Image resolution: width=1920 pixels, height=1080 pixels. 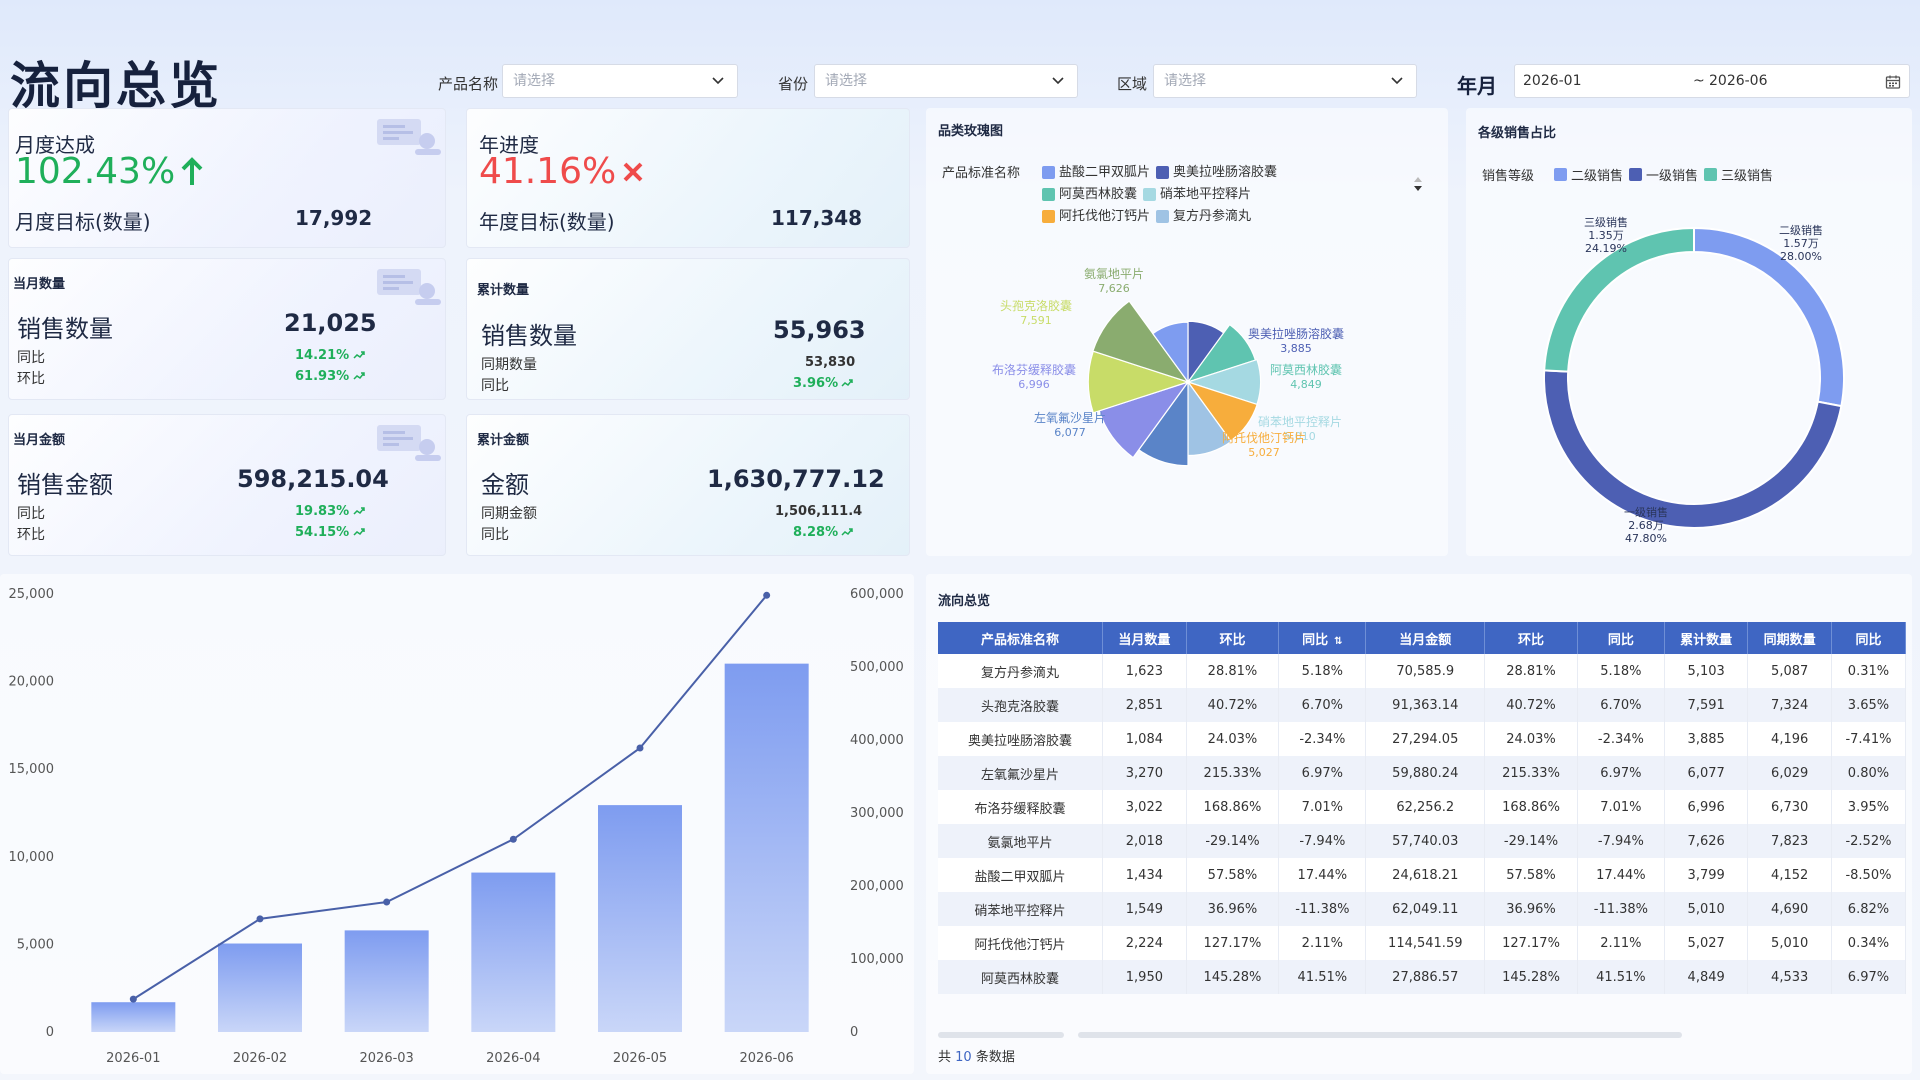 What do you see at coordinates (1021, 841) in the screenshot?
I see `table-cell: 氨氯地平片` at bounding box center [1021, 841].